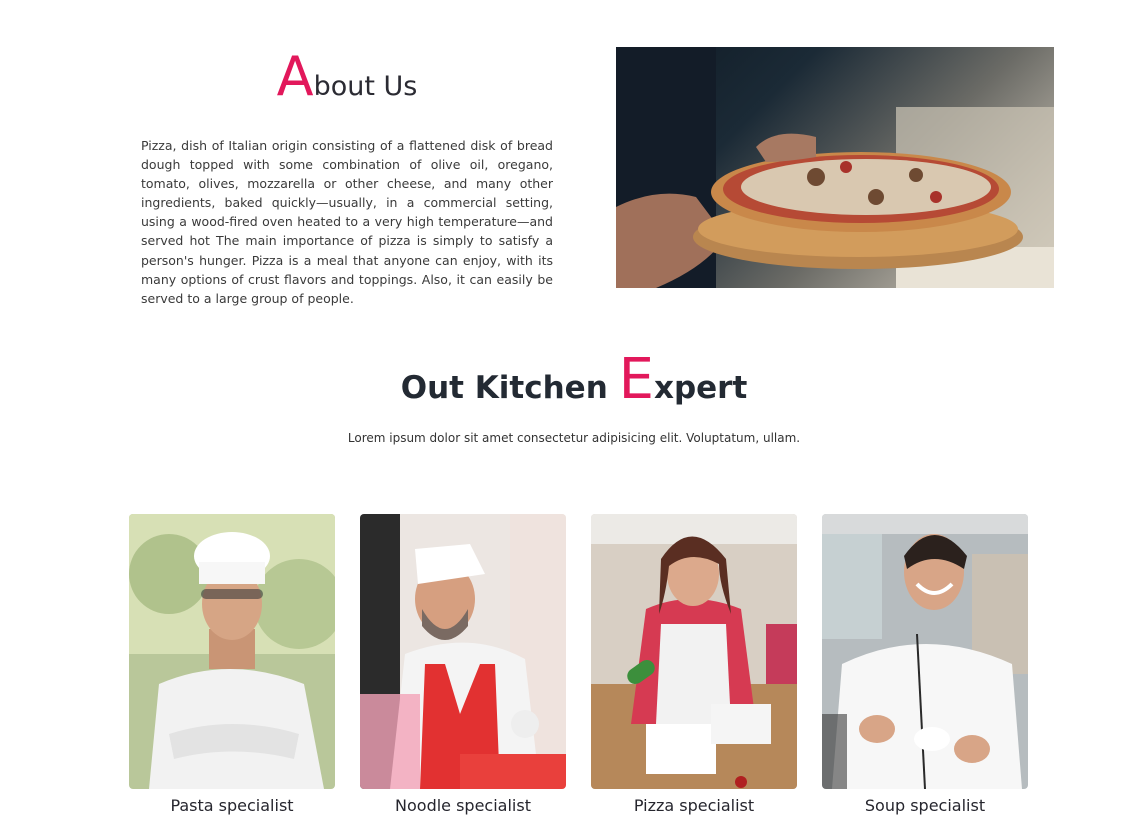  I want to click on kitchen-title-rest: xpert, so click(700, 388).